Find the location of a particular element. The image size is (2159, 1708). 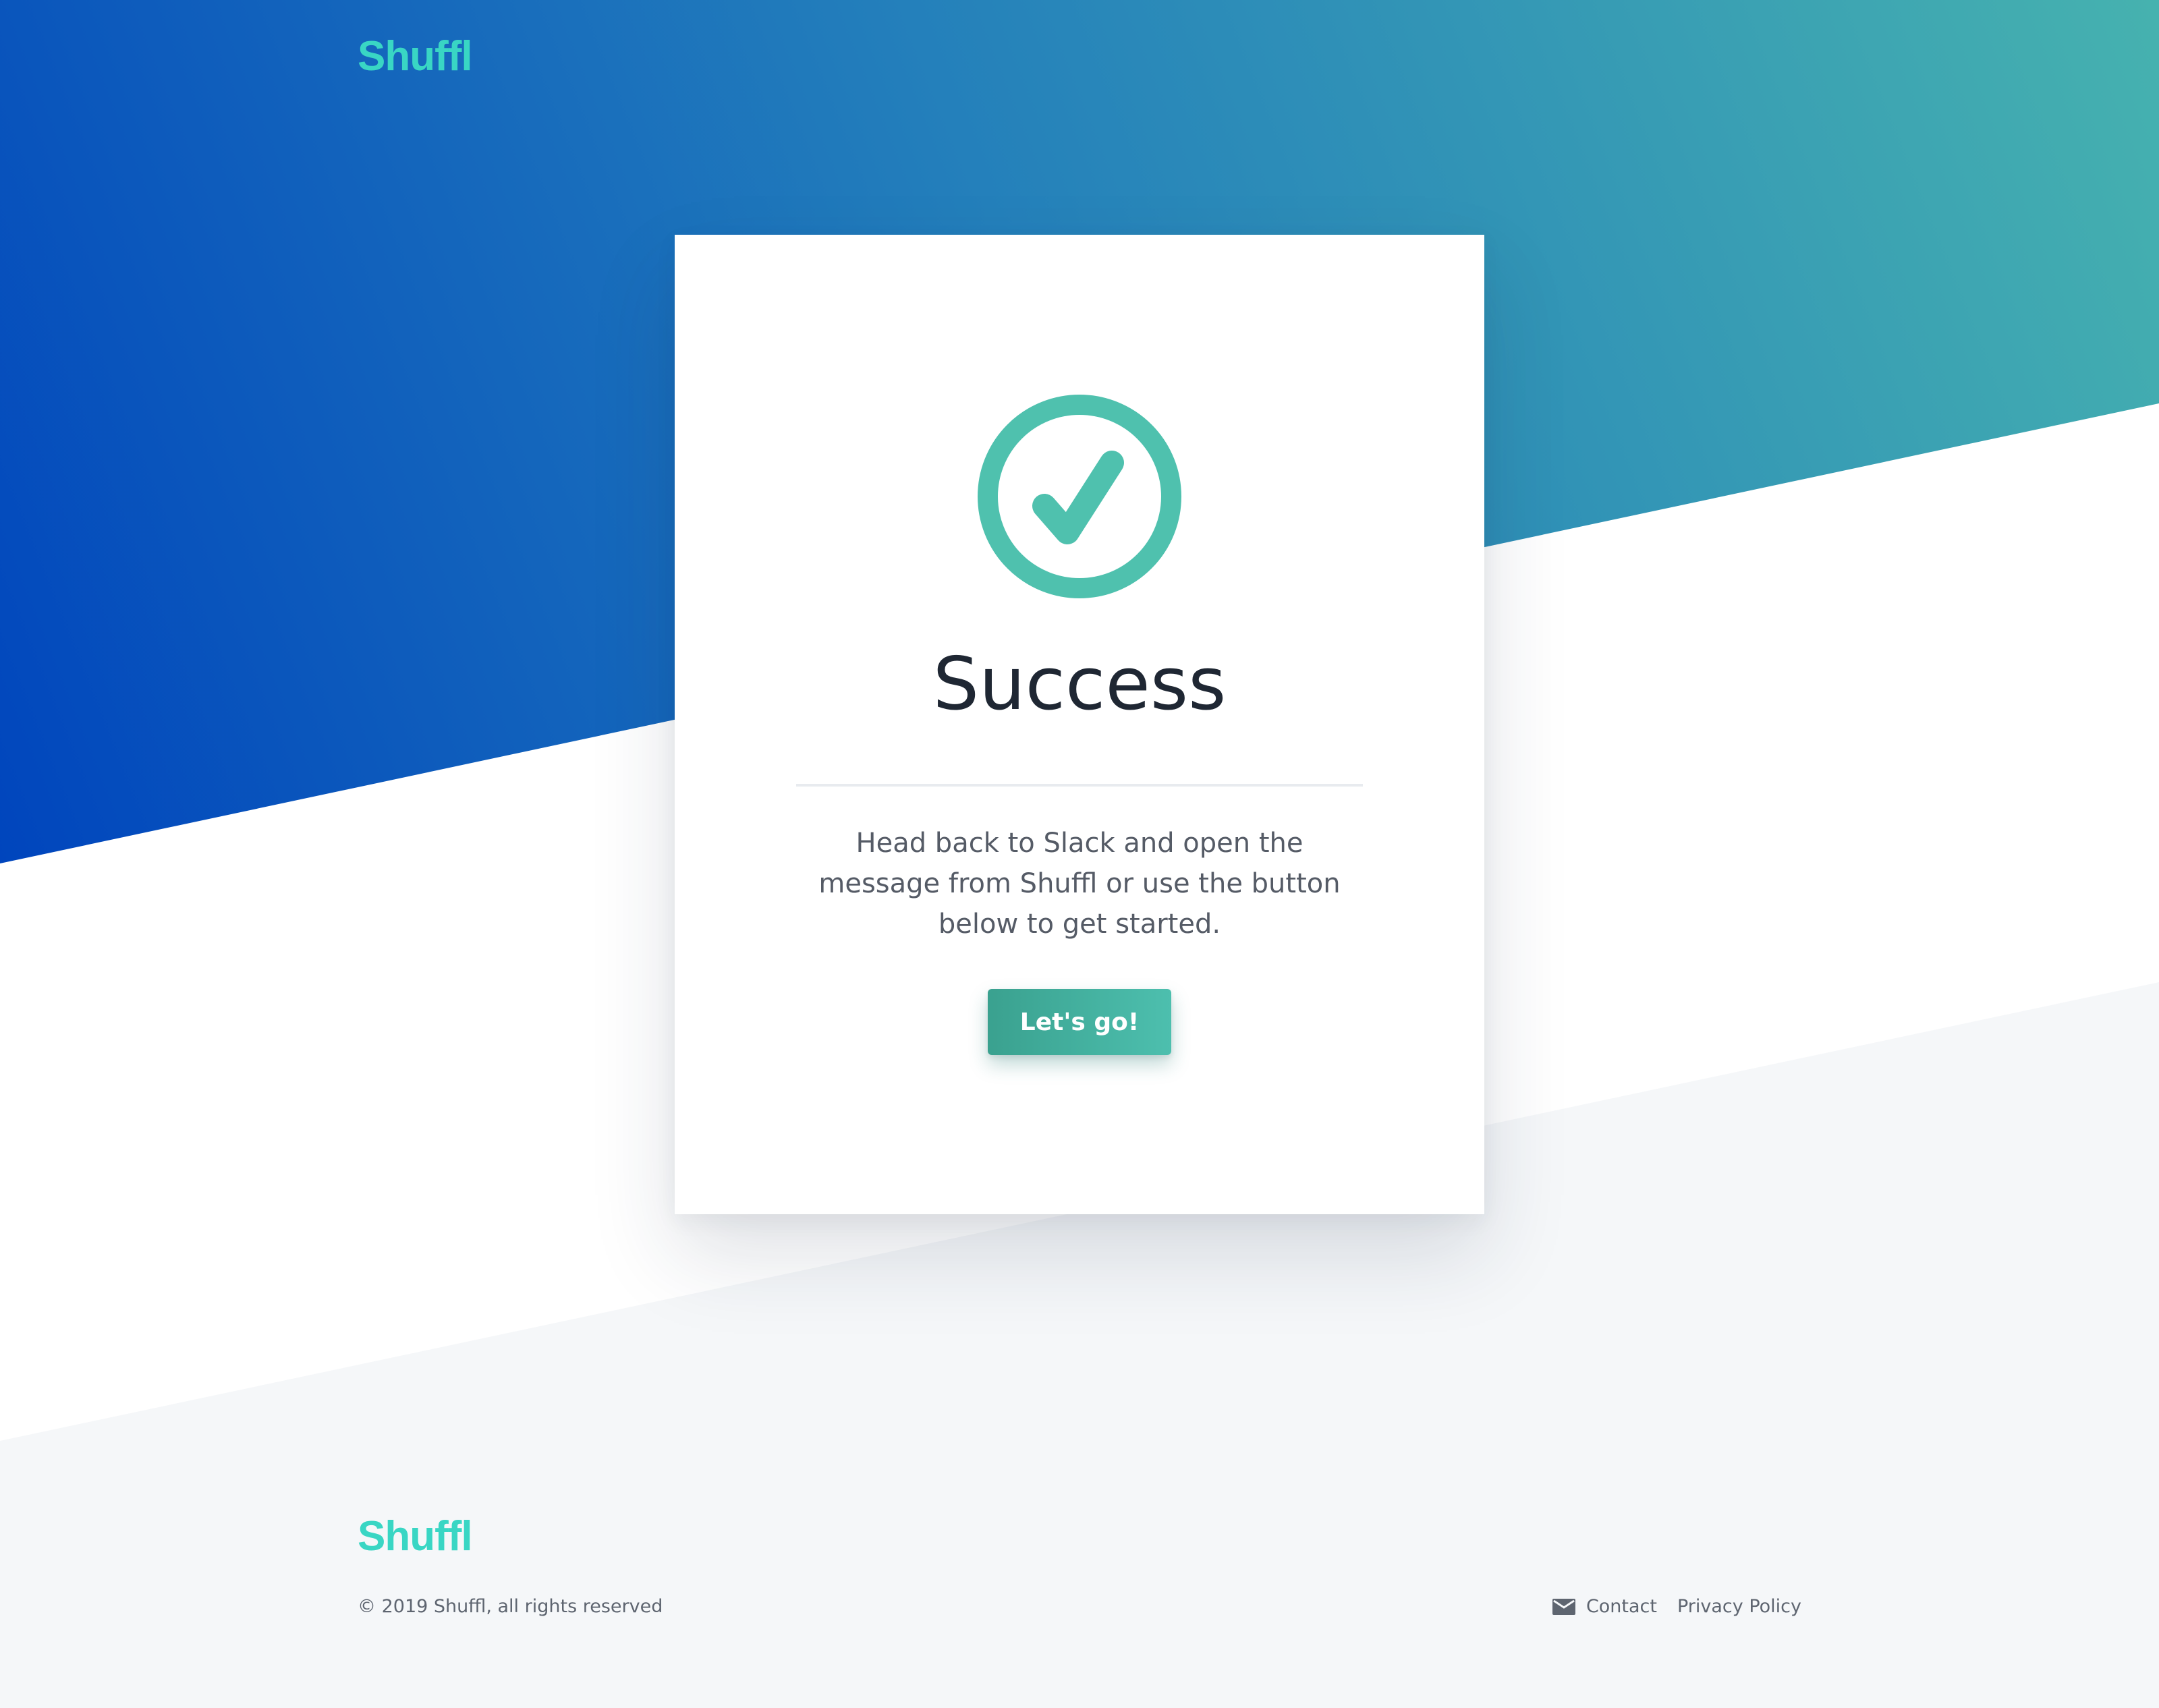

header-logo: Shuffl is located at coordinates (415, 56).